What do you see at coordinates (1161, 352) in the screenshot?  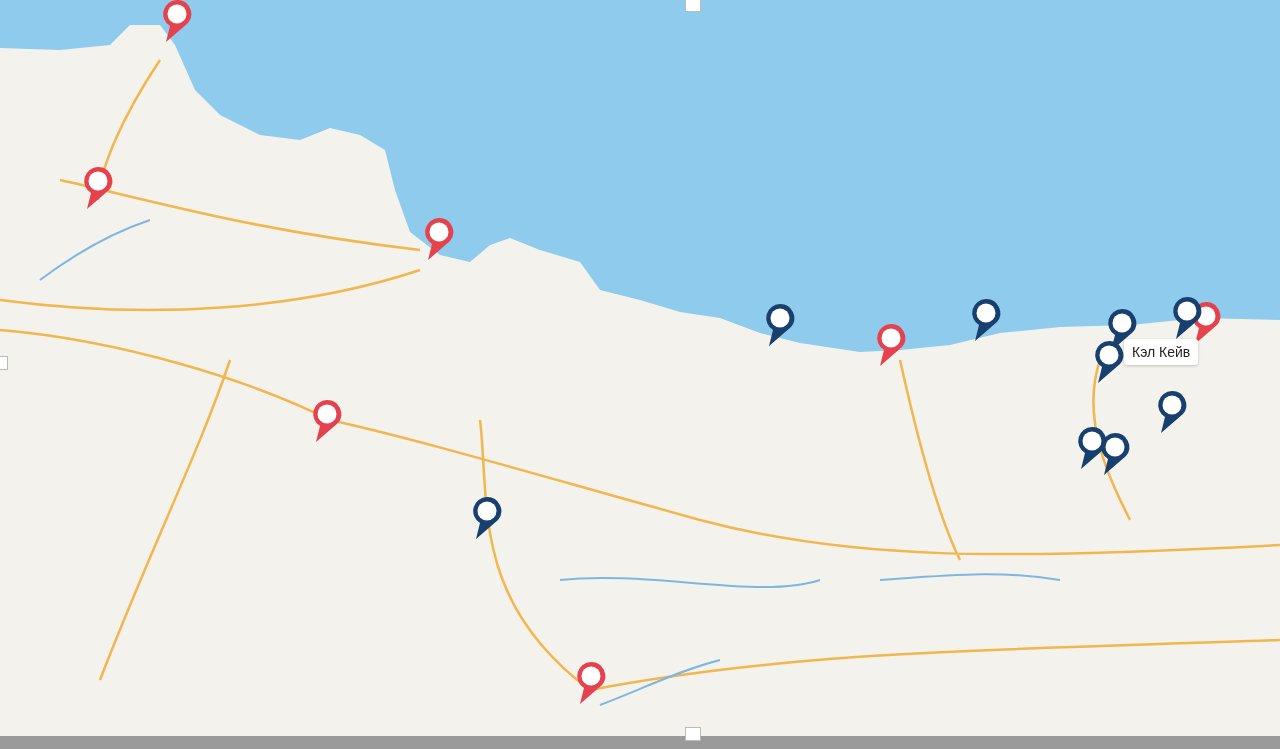 I see `pin-tooltip: Кэл Кейв` at bounding box center [1161, 352].